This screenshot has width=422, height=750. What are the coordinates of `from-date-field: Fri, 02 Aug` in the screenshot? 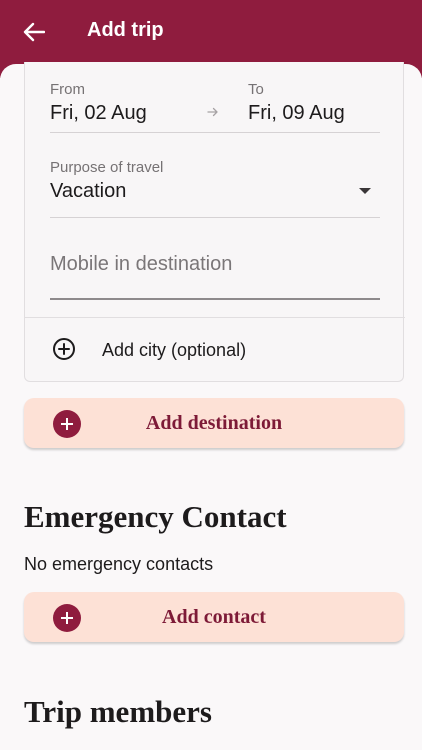 It's located at (98, 113).